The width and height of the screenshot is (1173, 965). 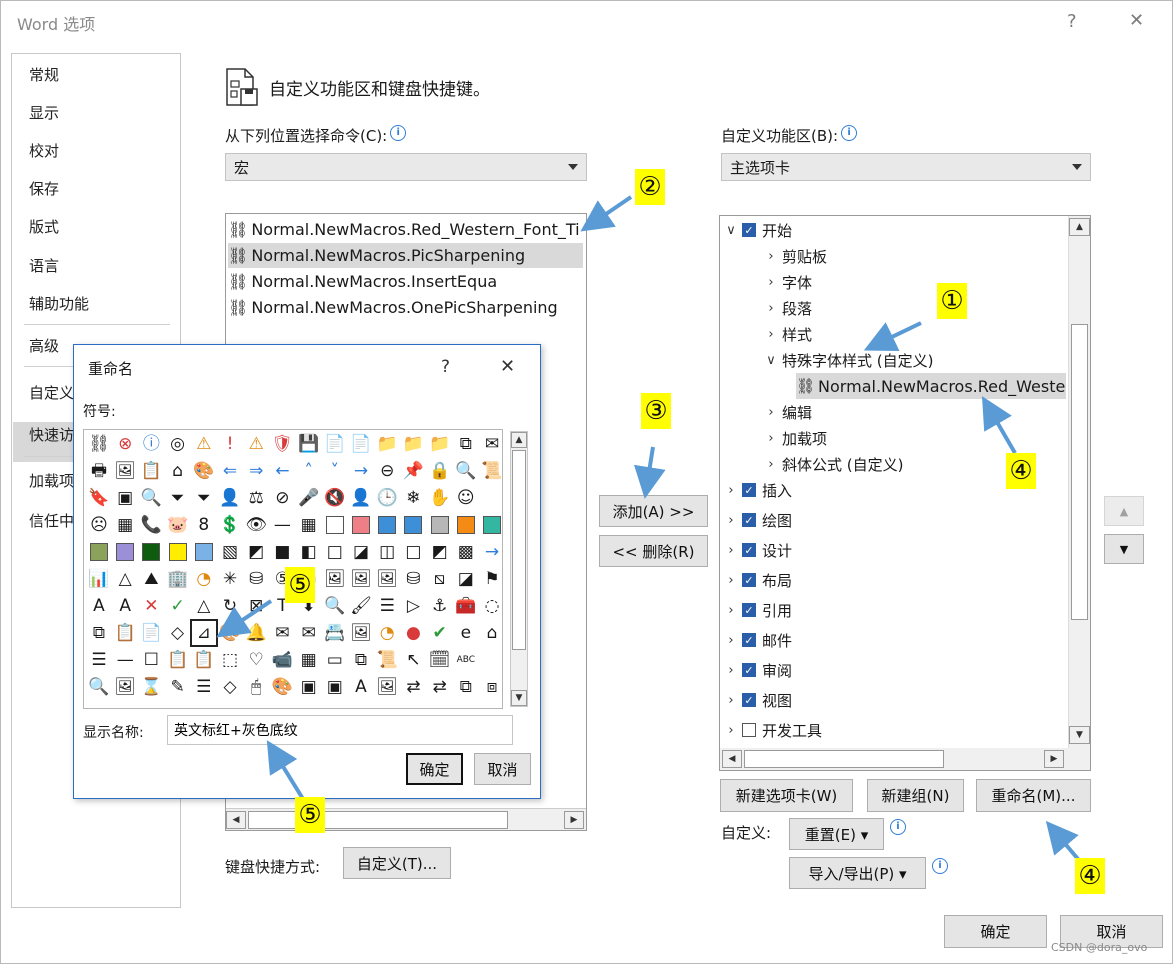 I want to click on symbol-cell: 🗓, so click(x=440, y=660).